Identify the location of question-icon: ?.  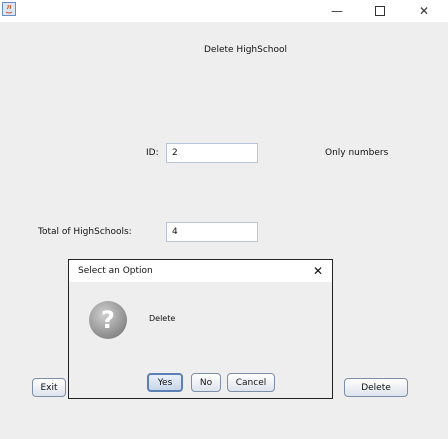
(108, 320).